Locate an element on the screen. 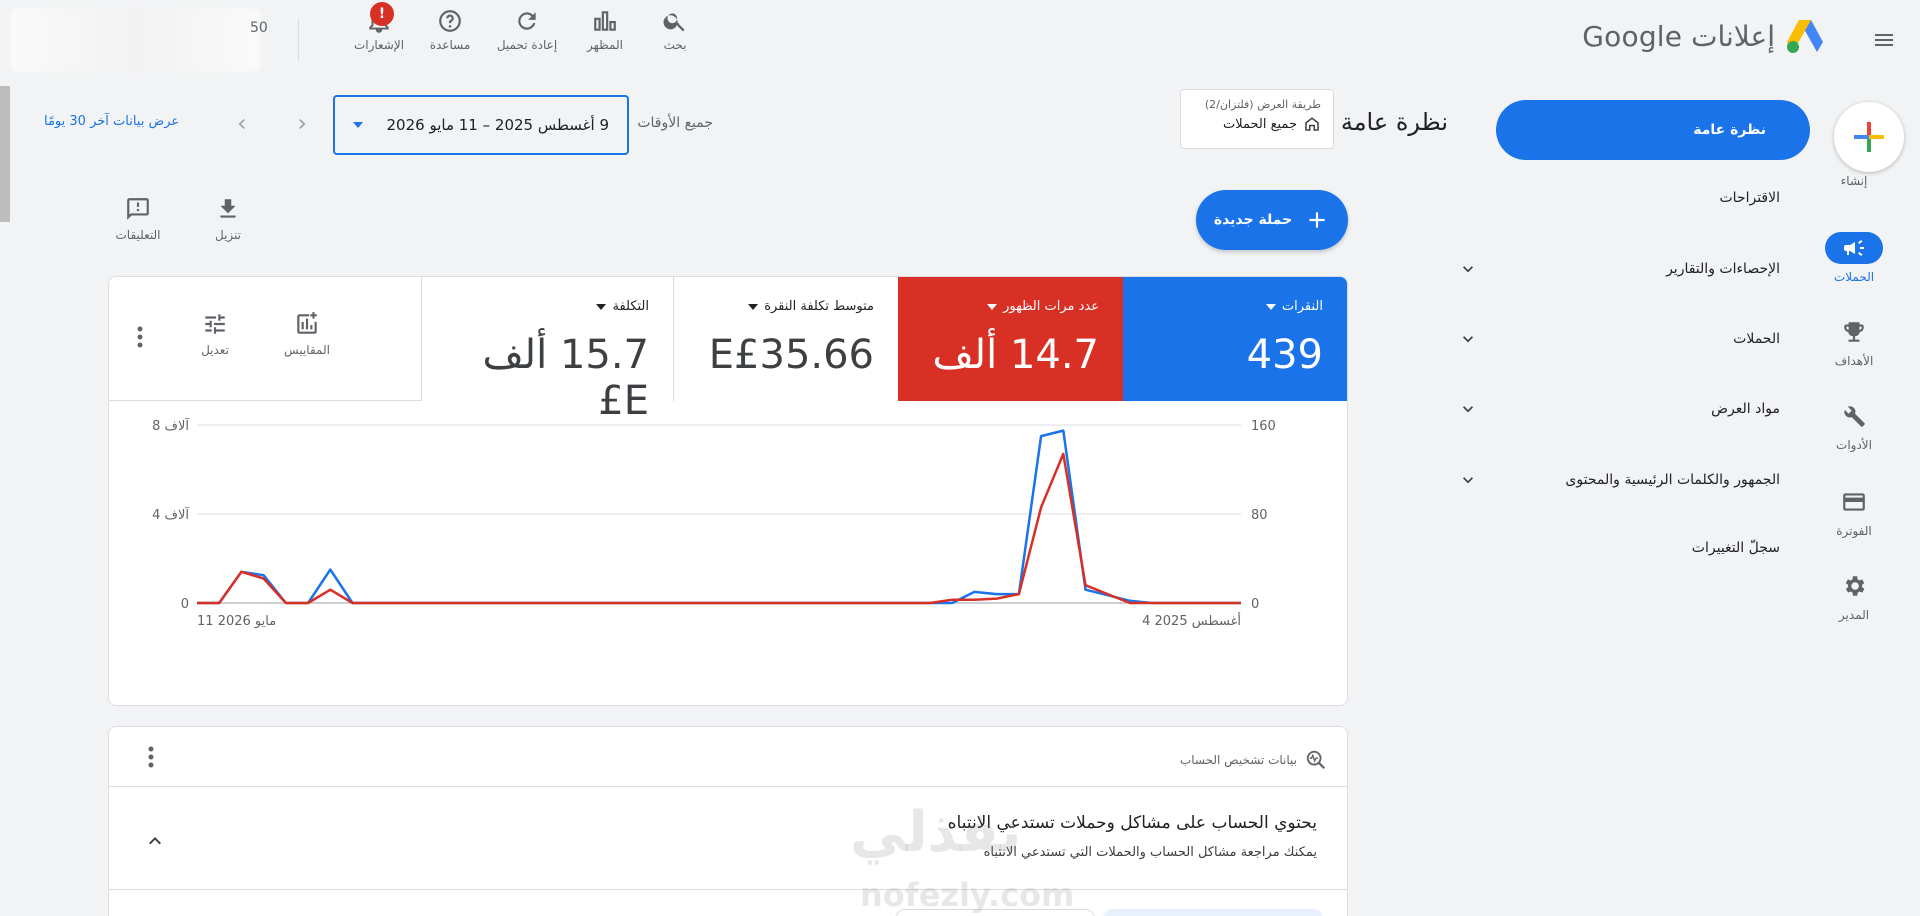 The image size is (1920, 916). download-label: تنزيل is located at coordinates (227, 235).